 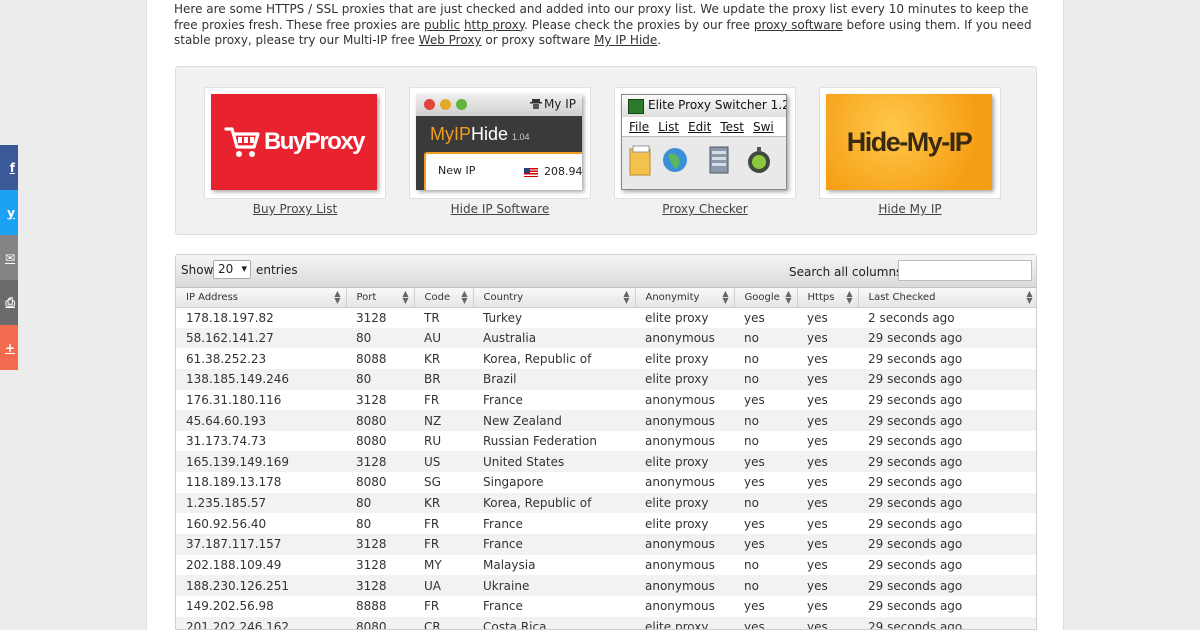 What do you see at coordinates (443, 400) in the screenshot?
I see `cell-code: FR` at bounding box center [443, 400].